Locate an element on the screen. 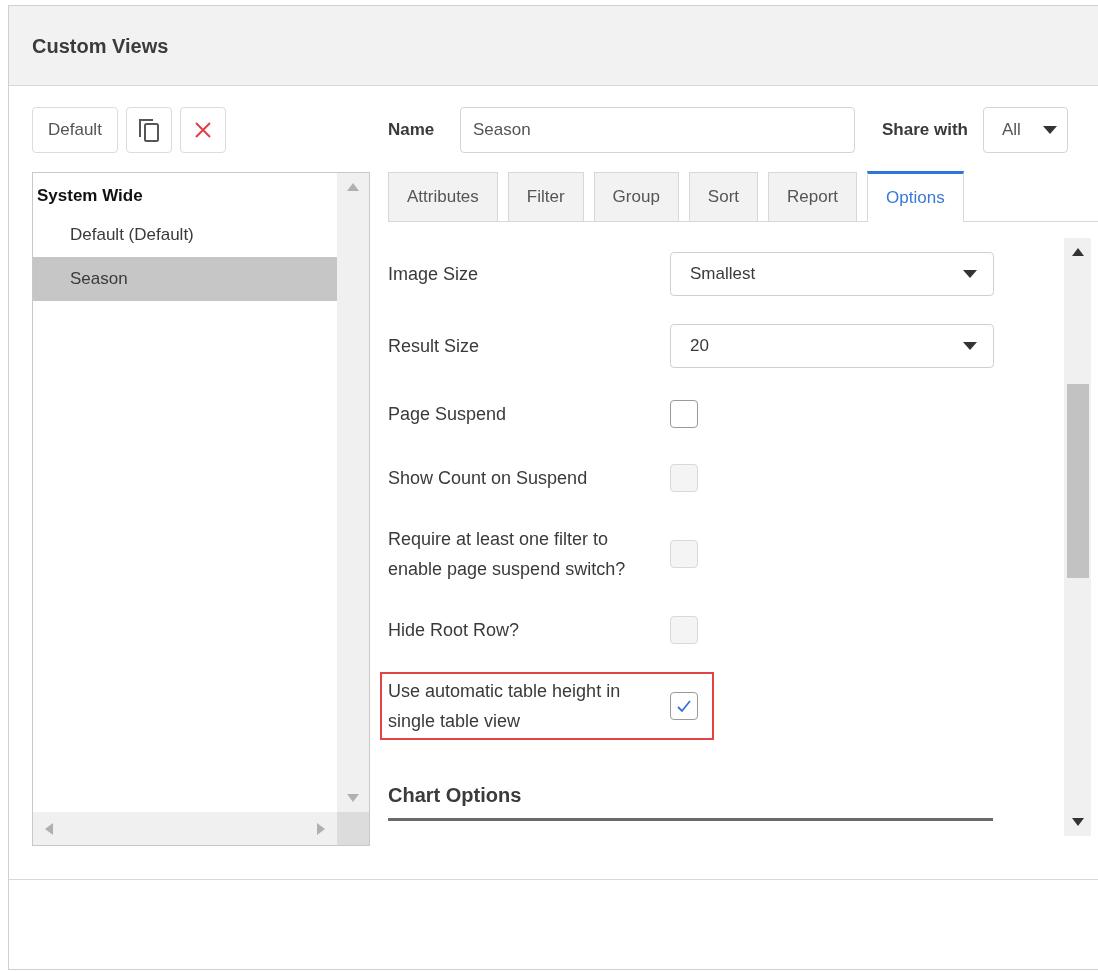 The height and width of the screenshot is (971, 1098). option-label: Image Size is located at coordinates (434, 274).